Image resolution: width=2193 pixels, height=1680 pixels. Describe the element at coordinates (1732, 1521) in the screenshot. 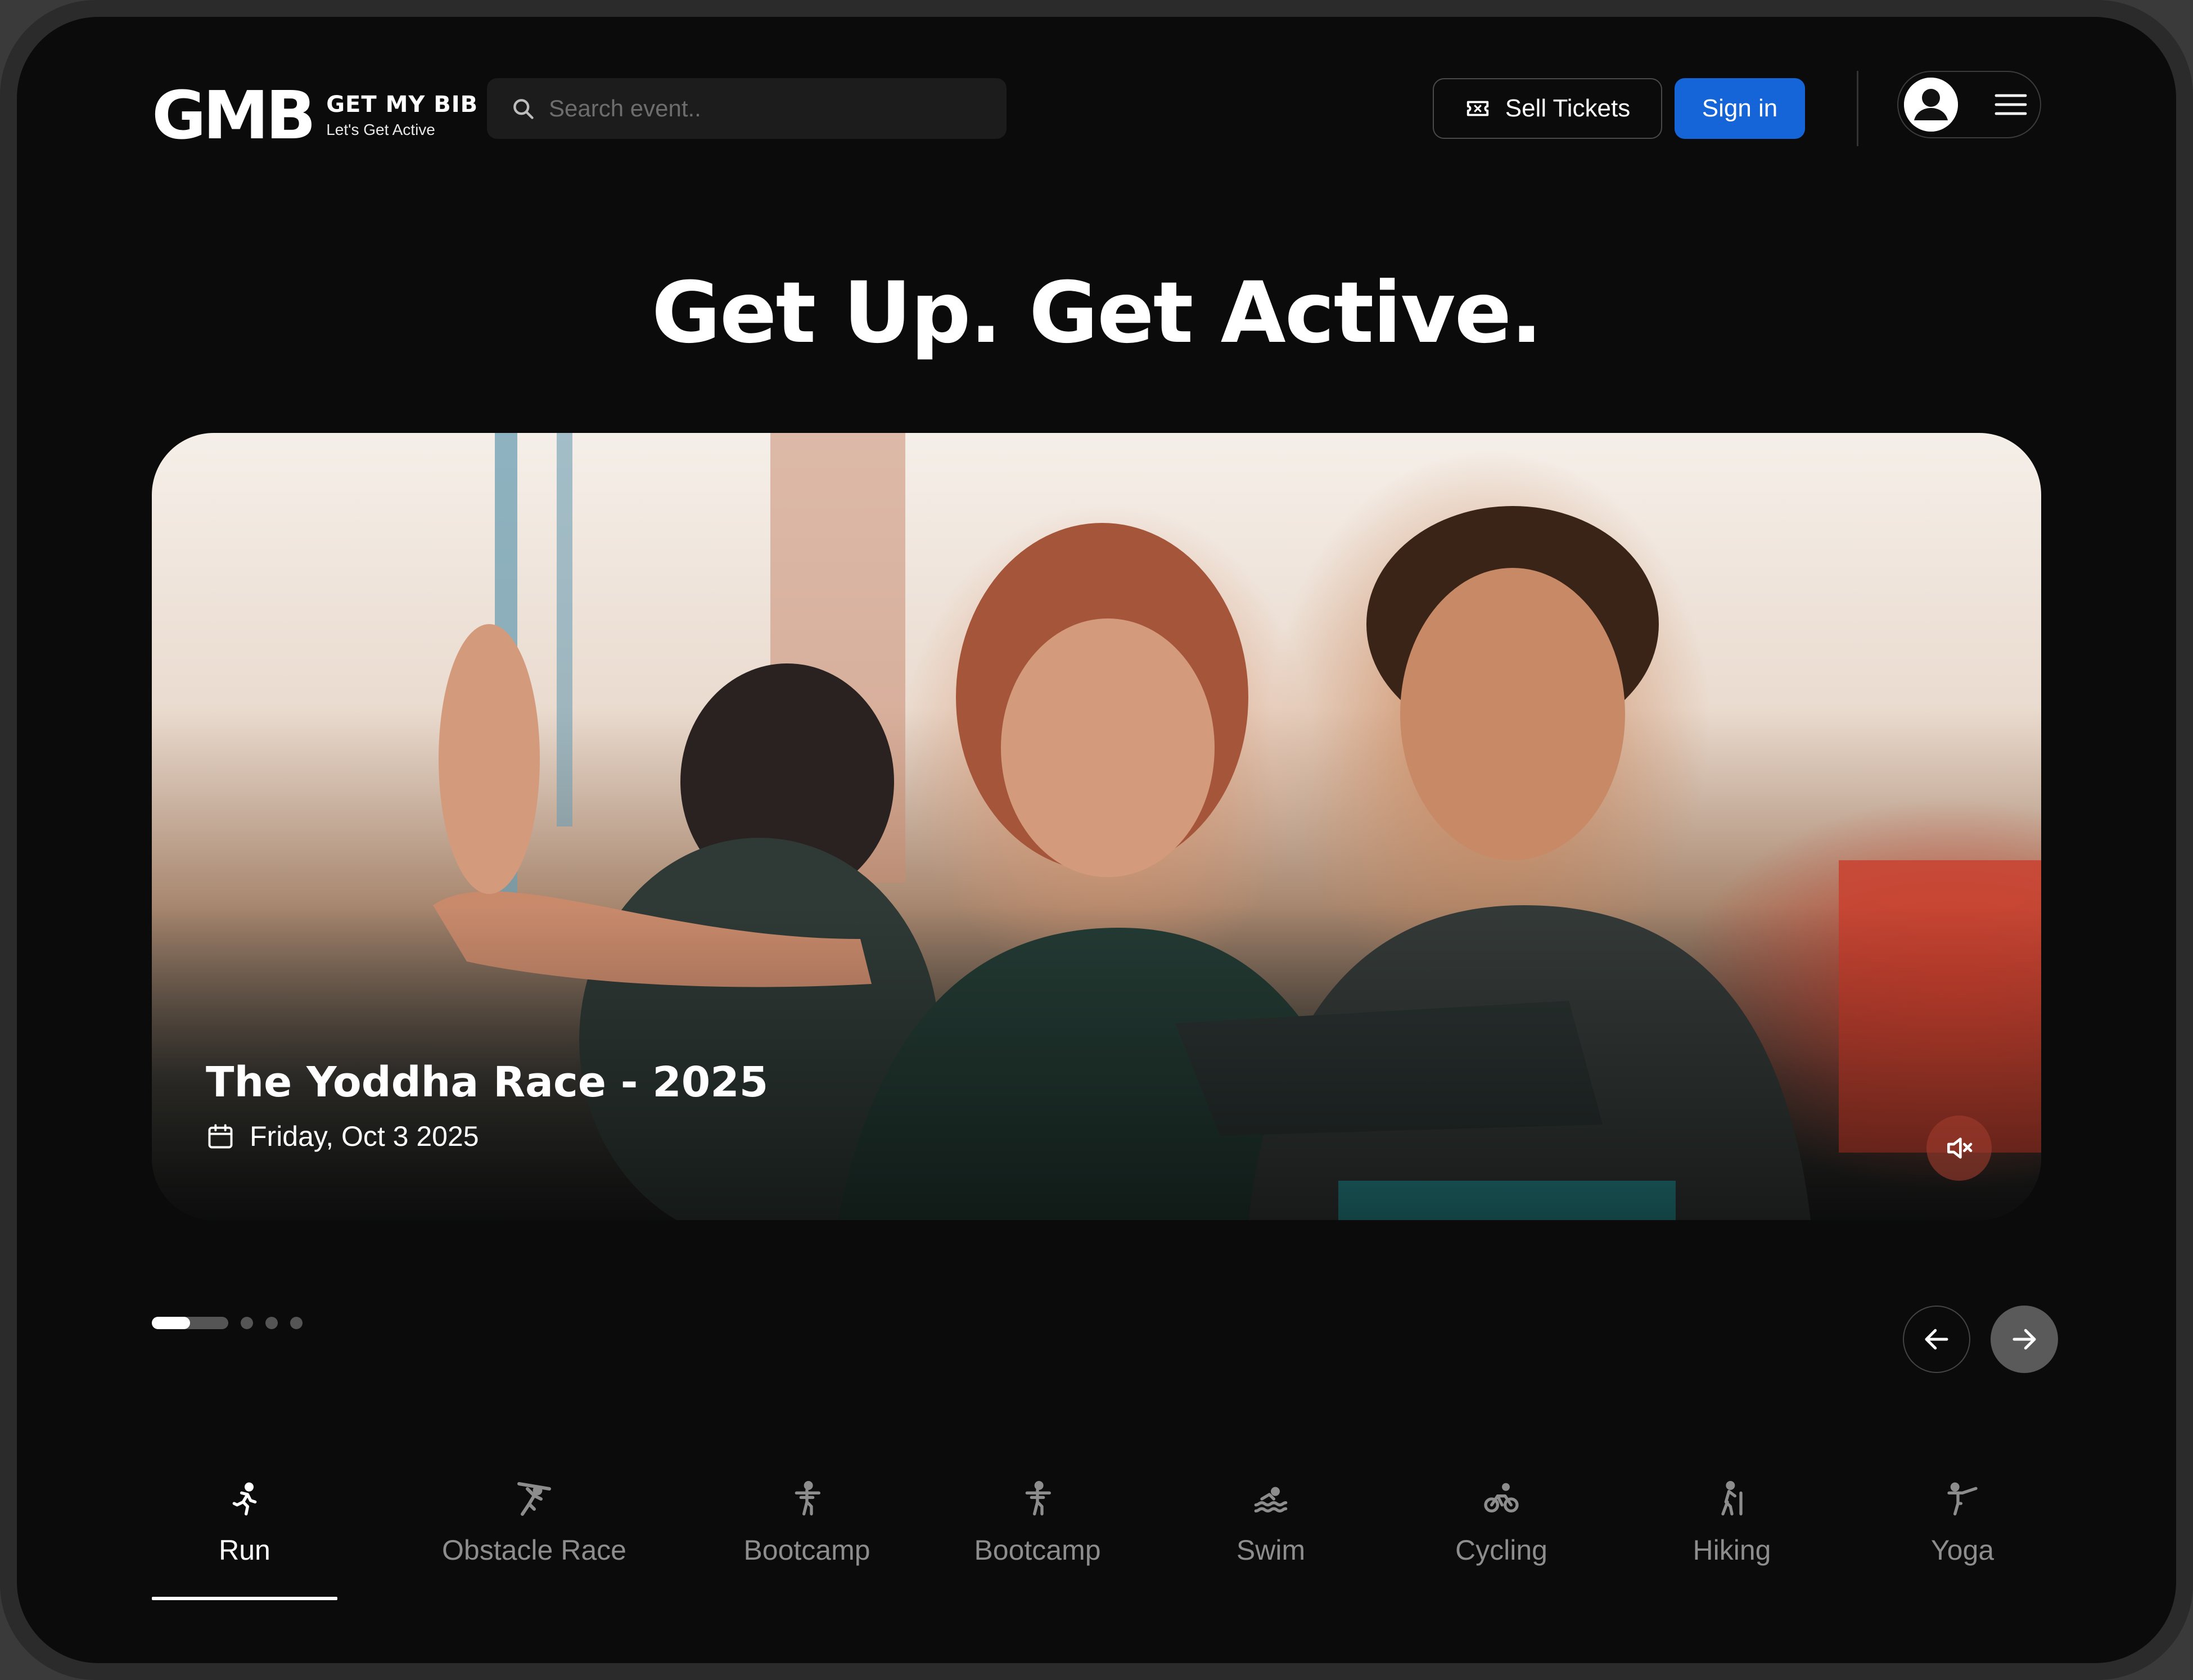

I see `category-tab-hiking: Hiking` at that location.